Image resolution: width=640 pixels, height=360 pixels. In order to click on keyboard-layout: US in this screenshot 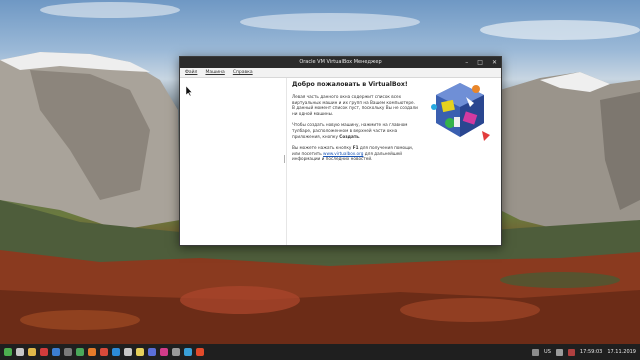, I will do `click(547, 352)`.